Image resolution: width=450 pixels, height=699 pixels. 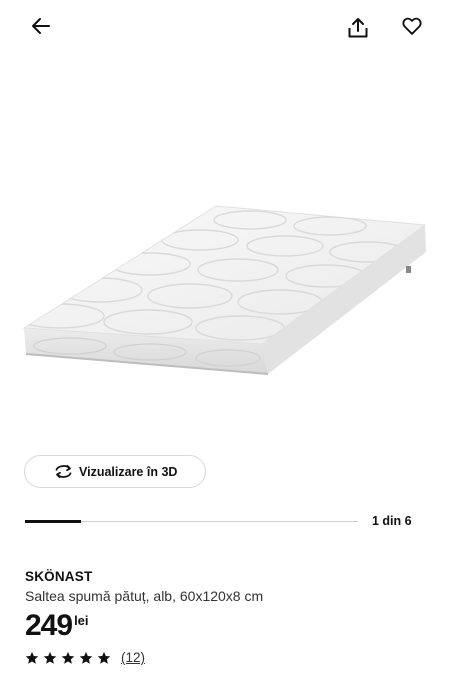 What do you see at coordinates (81, 620) in the screenshot?
I see `price-currency: lei` at bounding box center [81, 620].